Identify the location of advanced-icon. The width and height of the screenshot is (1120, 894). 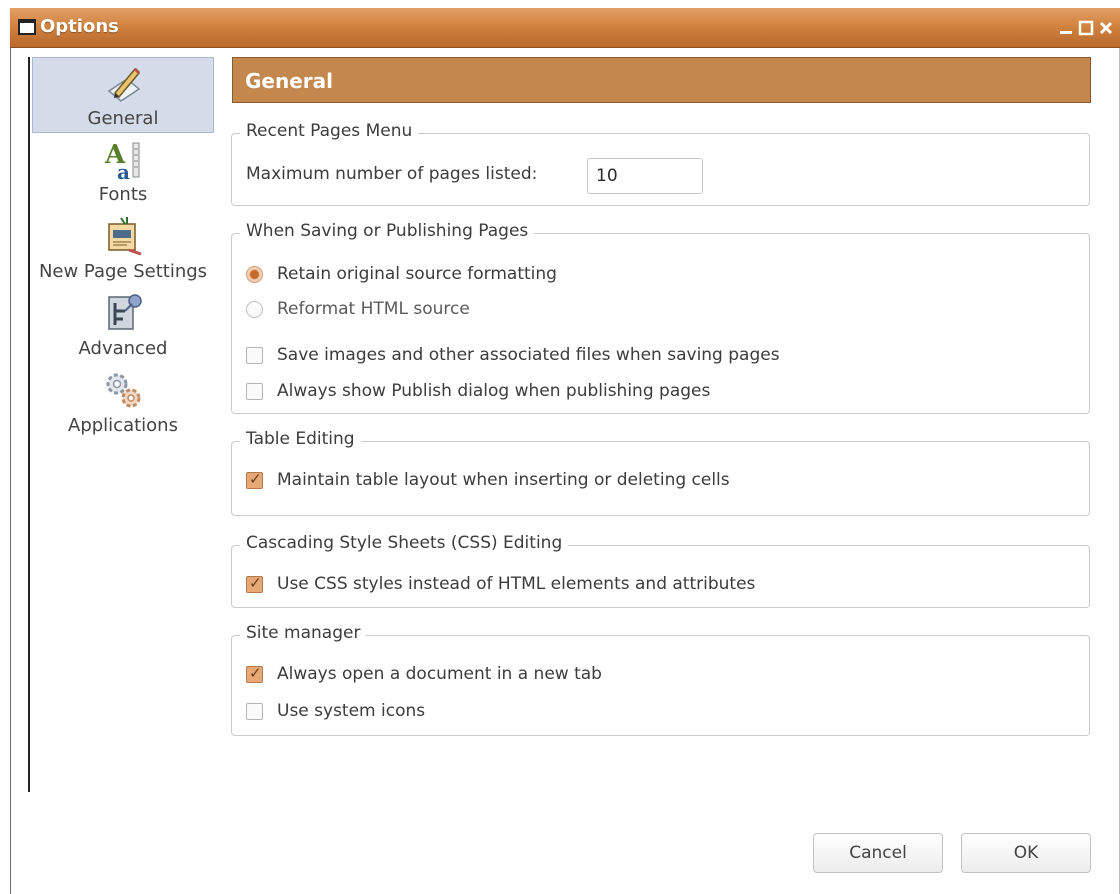
(125, 312).